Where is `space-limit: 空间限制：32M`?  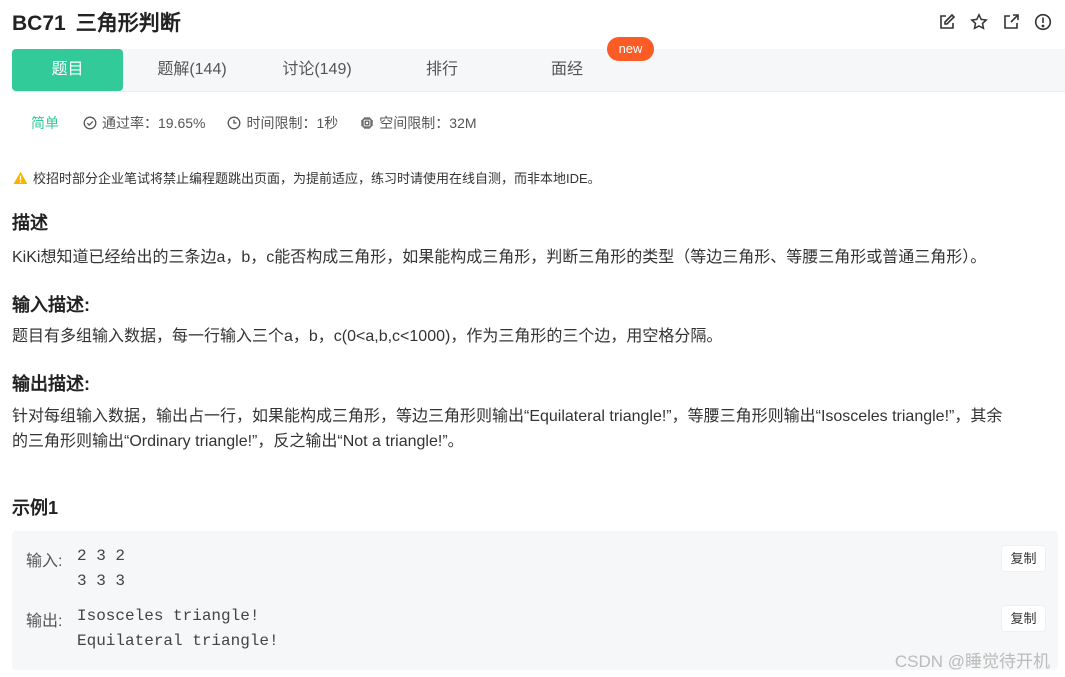 space-limit: 空间限制：32M is located at coordinates (418, 123).